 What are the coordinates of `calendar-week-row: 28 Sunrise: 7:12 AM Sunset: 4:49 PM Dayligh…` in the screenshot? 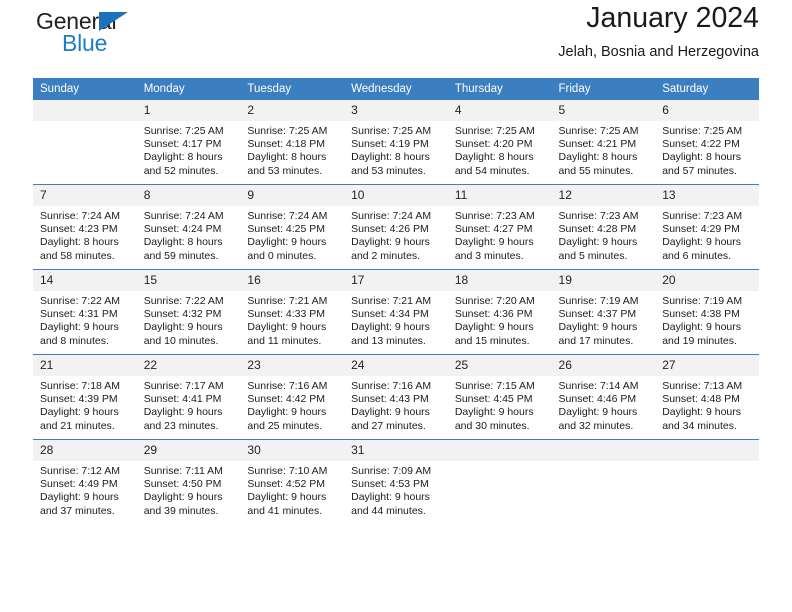 It's located at (396, 481).